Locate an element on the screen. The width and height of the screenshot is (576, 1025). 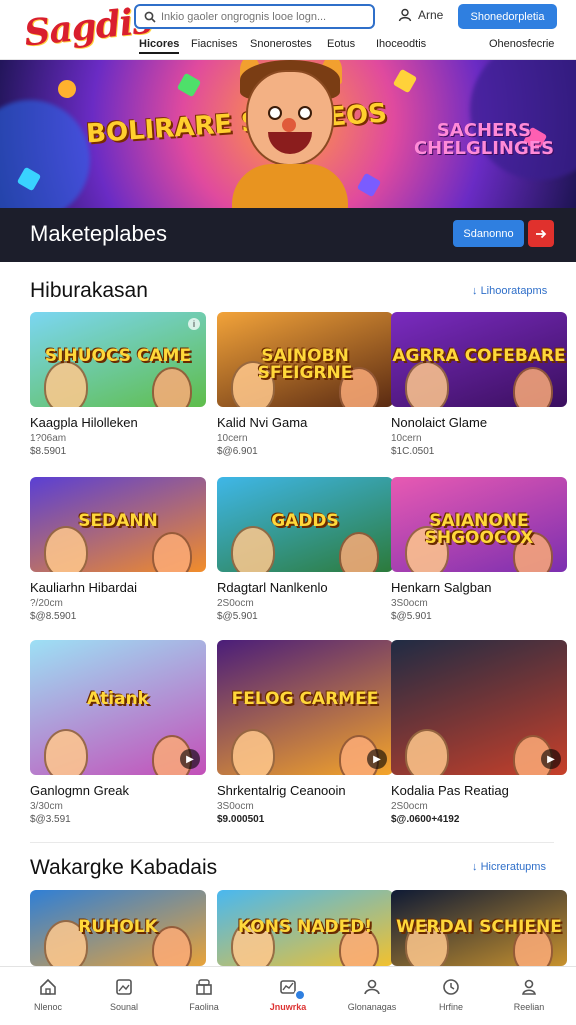
game-name: Shrkentalrig Ceanooin is located at coordinates (281, 790).